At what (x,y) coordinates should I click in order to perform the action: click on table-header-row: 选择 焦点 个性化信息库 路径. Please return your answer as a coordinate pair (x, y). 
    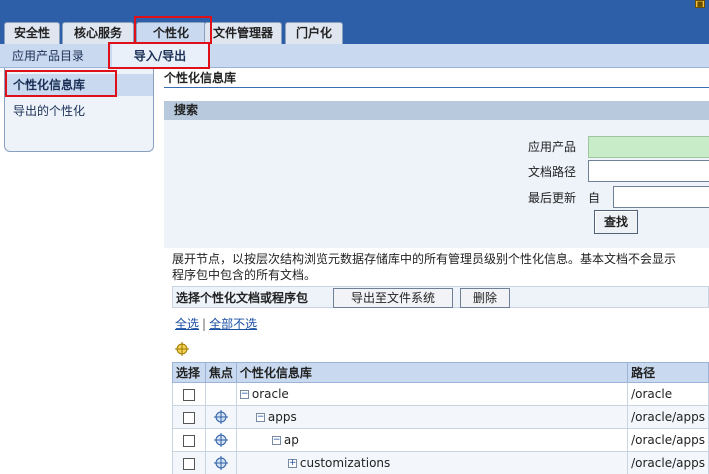
    Looking at the image, I should click on (440, 372).